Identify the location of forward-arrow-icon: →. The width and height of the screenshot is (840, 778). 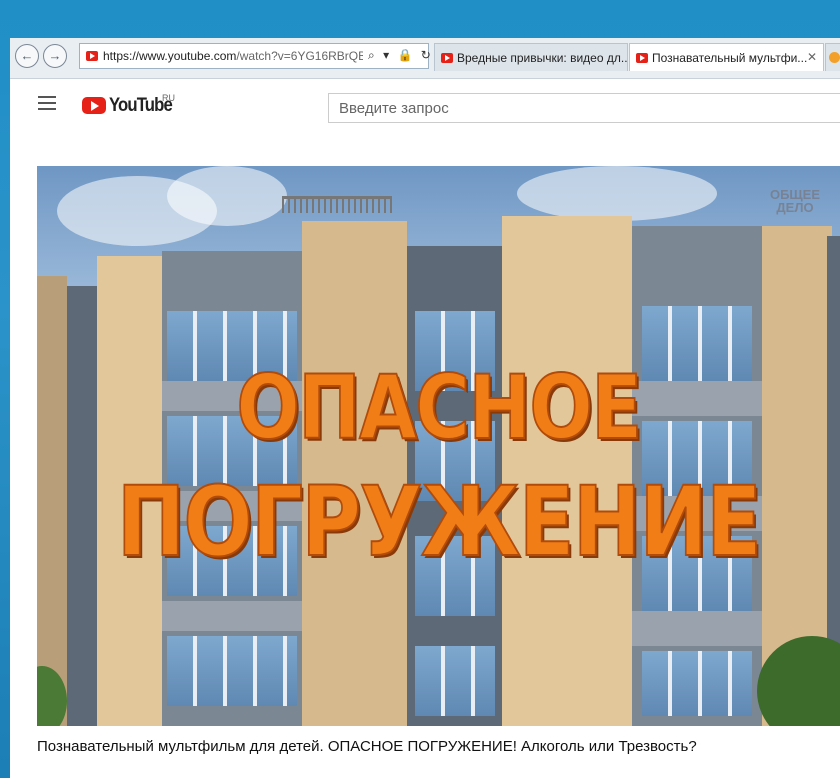
(55, 56).